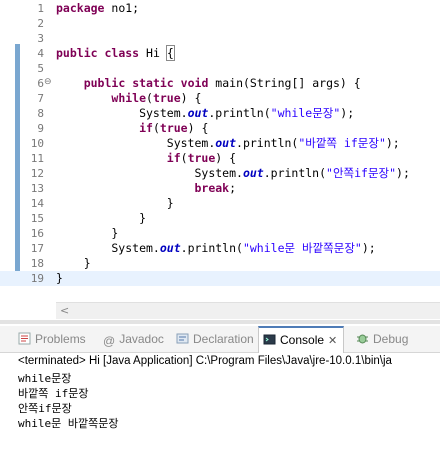 The width and height of the screenshot is (440, 461). What do you see at coordinates (122, 8) in the screenshot?
I see `code-token: no1;` at bounding box center [122, 8].